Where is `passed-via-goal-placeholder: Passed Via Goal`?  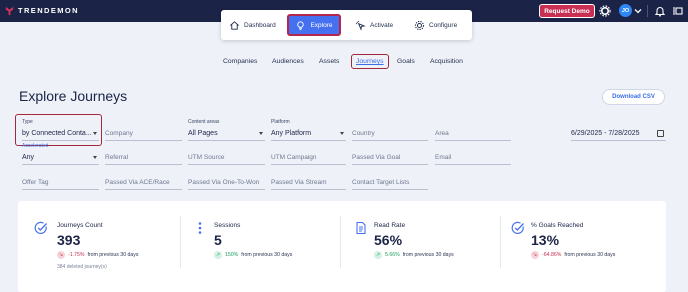
passed-via-goal-placeholder: Passed Via Goal is located at coordinates (376, 157).